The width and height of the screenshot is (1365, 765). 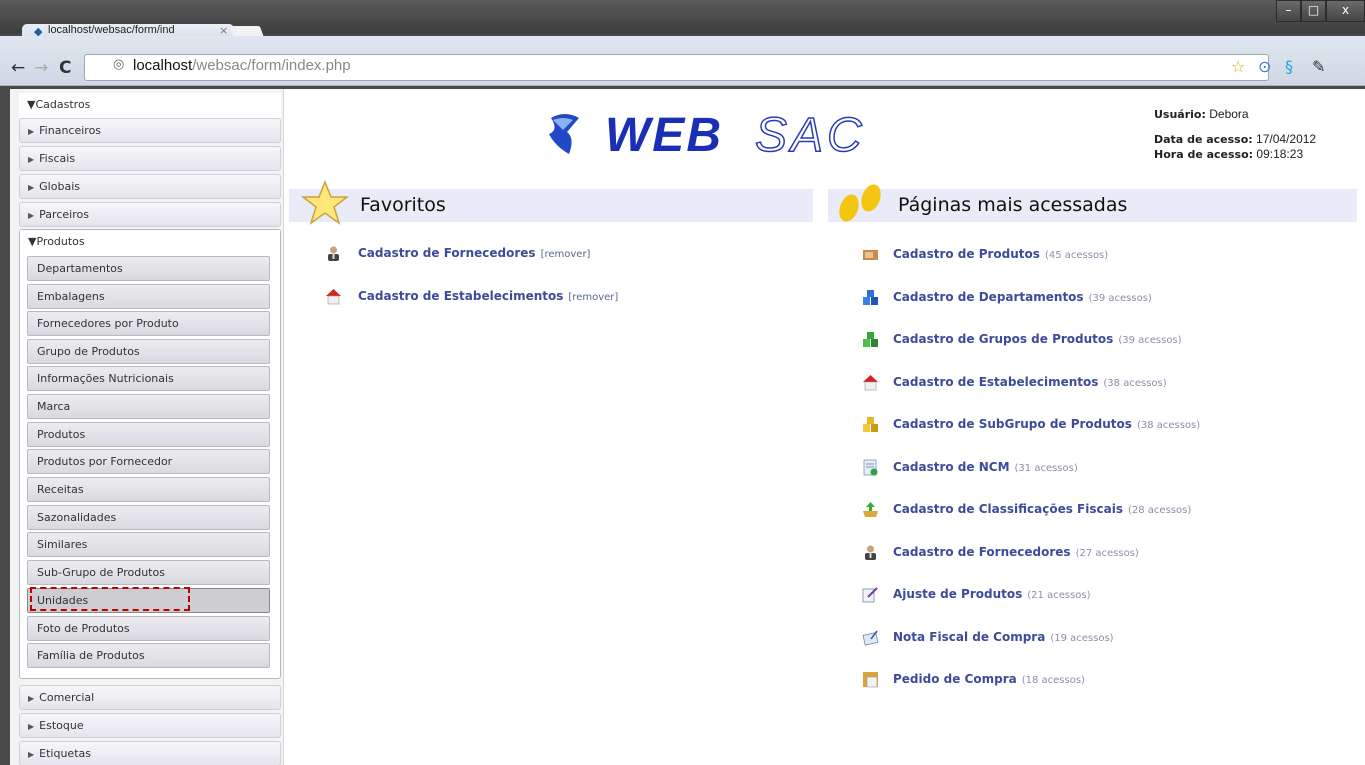 What do you see at coordinates (150, 186) in the screenshot?
I see `menu-group-globais: ▶ Globais` at bounding box center [150, 186].